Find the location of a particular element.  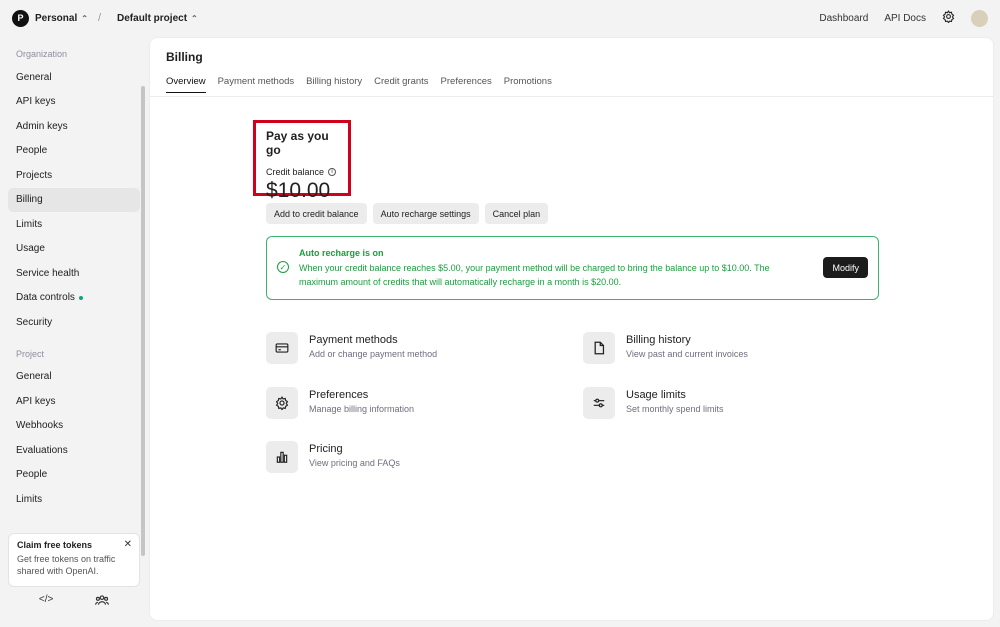

sidebar-item-billing: Billing is located at coordinates (74, 199).